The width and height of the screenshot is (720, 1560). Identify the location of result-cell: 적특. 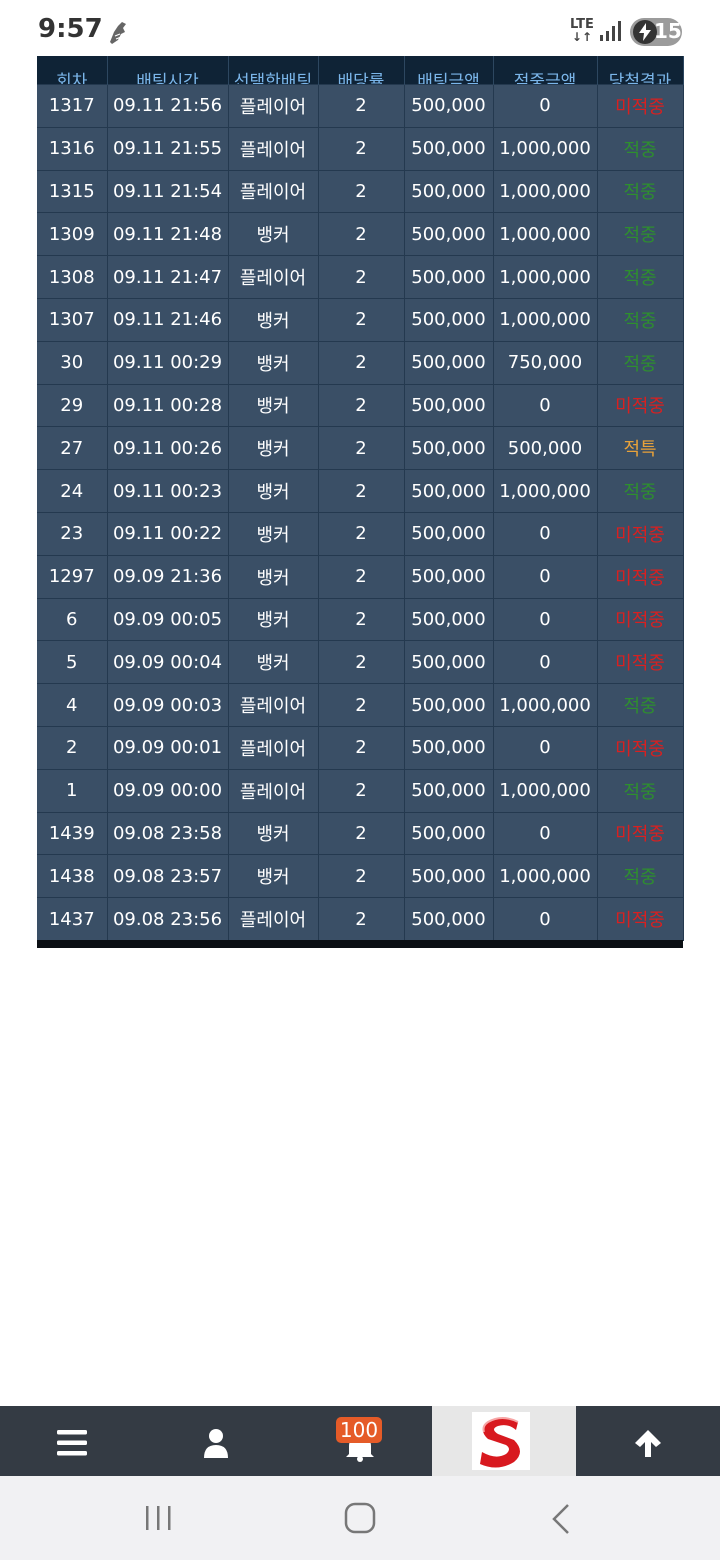
(640, 448).